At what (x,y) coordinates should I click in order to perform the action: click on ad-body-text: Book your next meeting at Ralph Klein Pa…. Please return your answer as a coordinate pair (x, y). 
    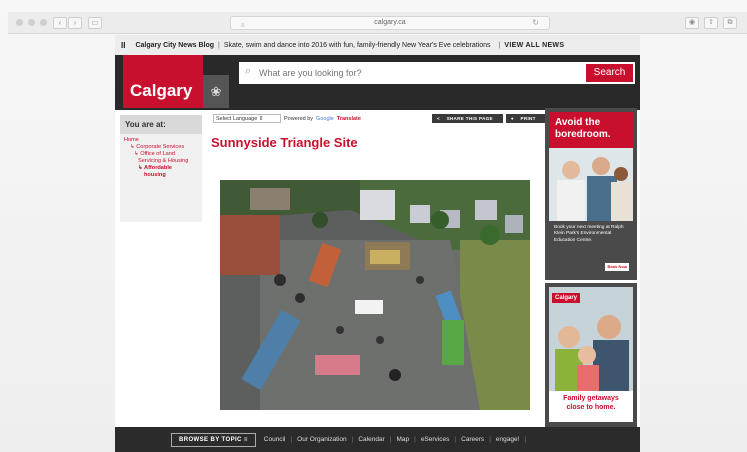
    Looking at the image, I should click on (591, 248).